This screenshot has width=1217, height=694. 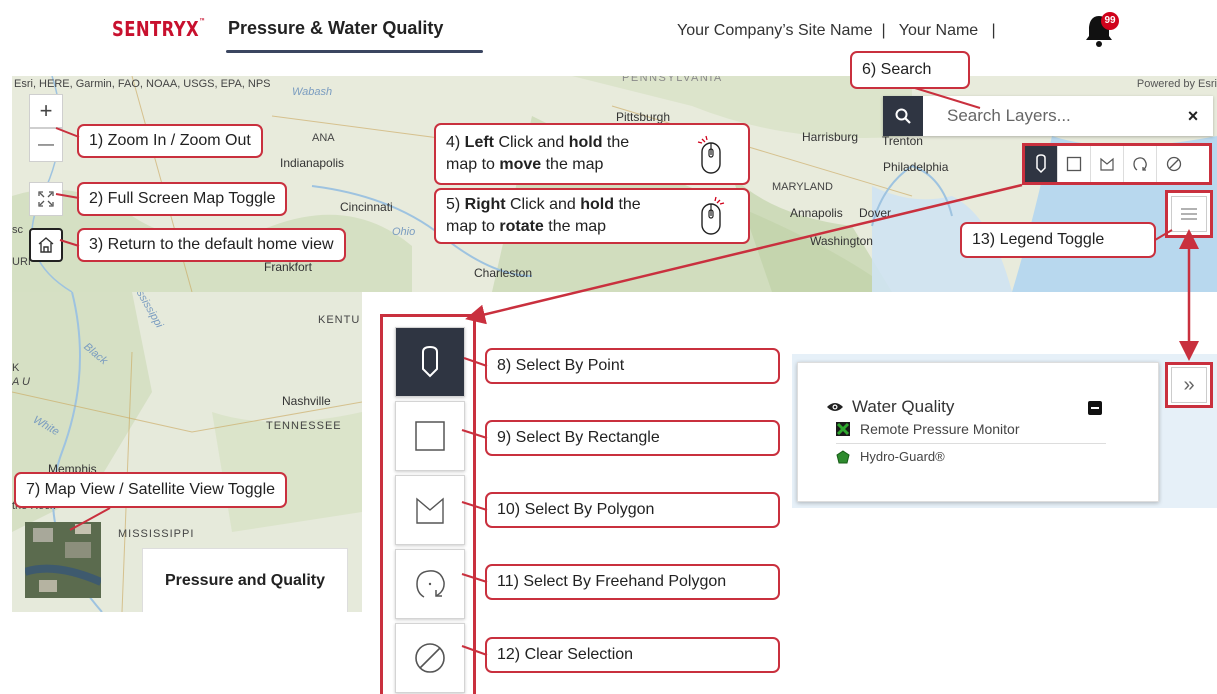 I want to click on home-button, so click(x=46, y=245).